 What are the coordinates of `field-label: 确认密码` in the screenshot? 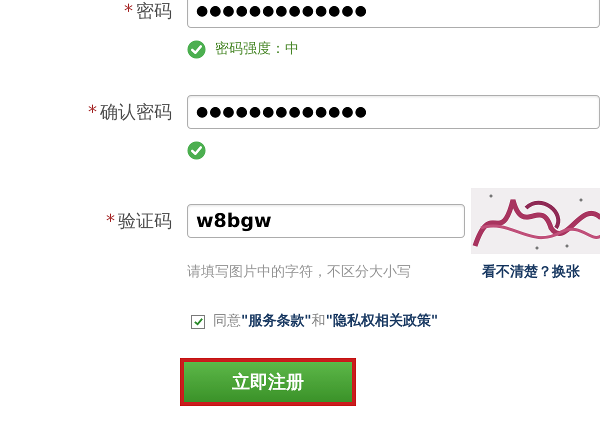 It's located at (136, 112).